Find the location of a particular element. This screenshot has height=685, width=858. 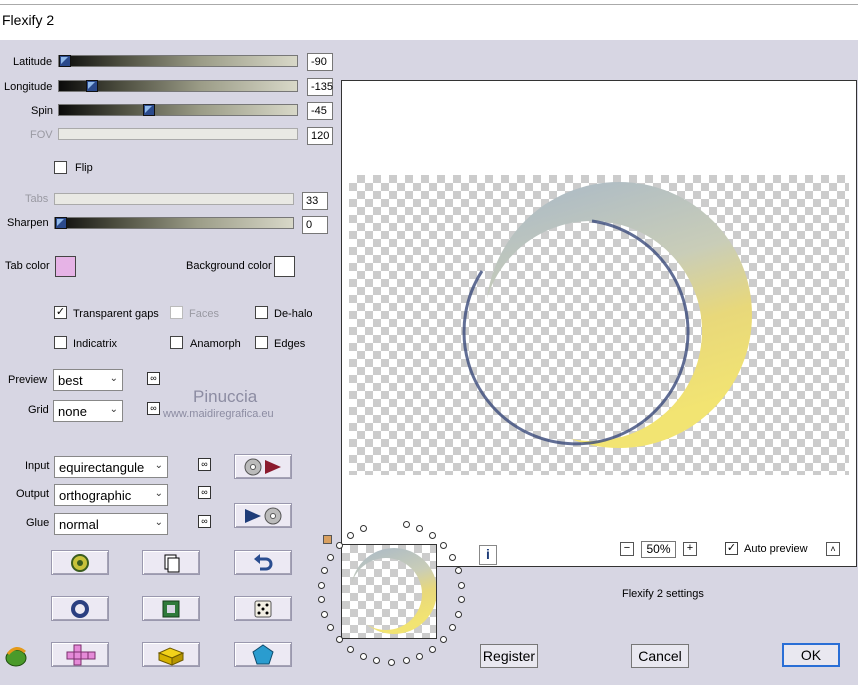

input-label: Input is located at coordinates (37, 466).